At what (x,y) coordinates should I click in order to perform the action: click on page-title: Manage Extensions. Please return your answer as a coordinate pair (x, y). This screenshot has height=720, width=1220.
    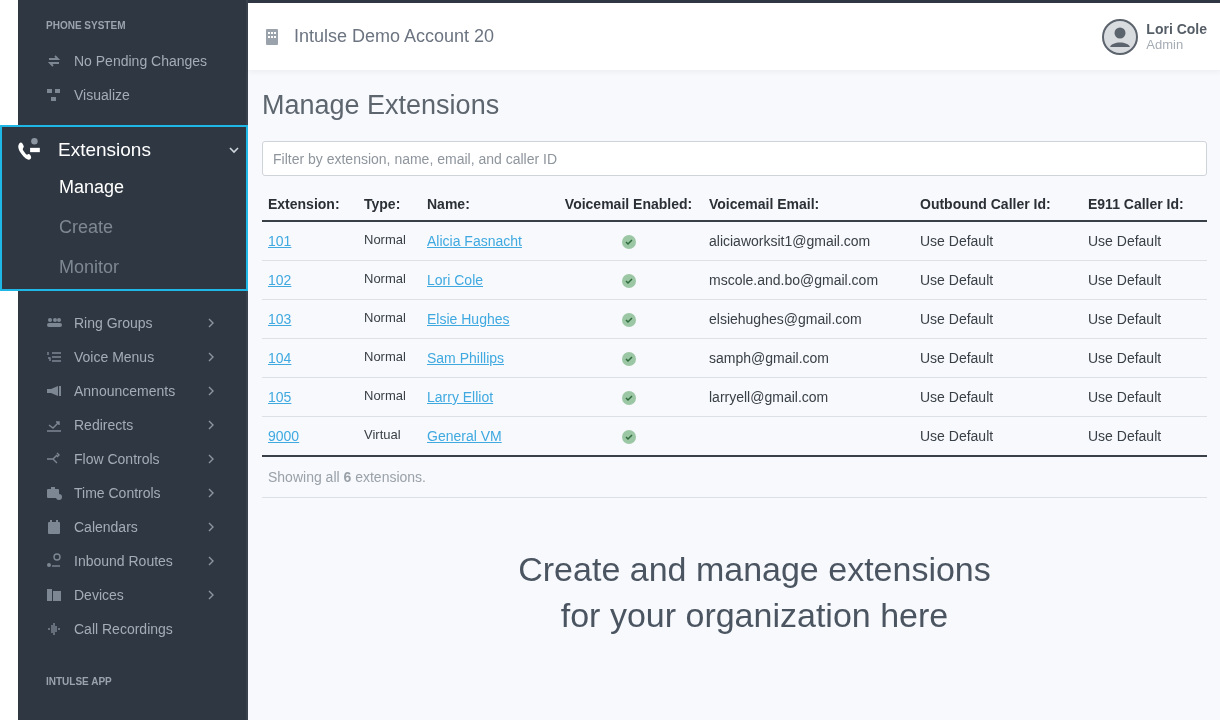
    Looking at the image, I should click on (381, 105).